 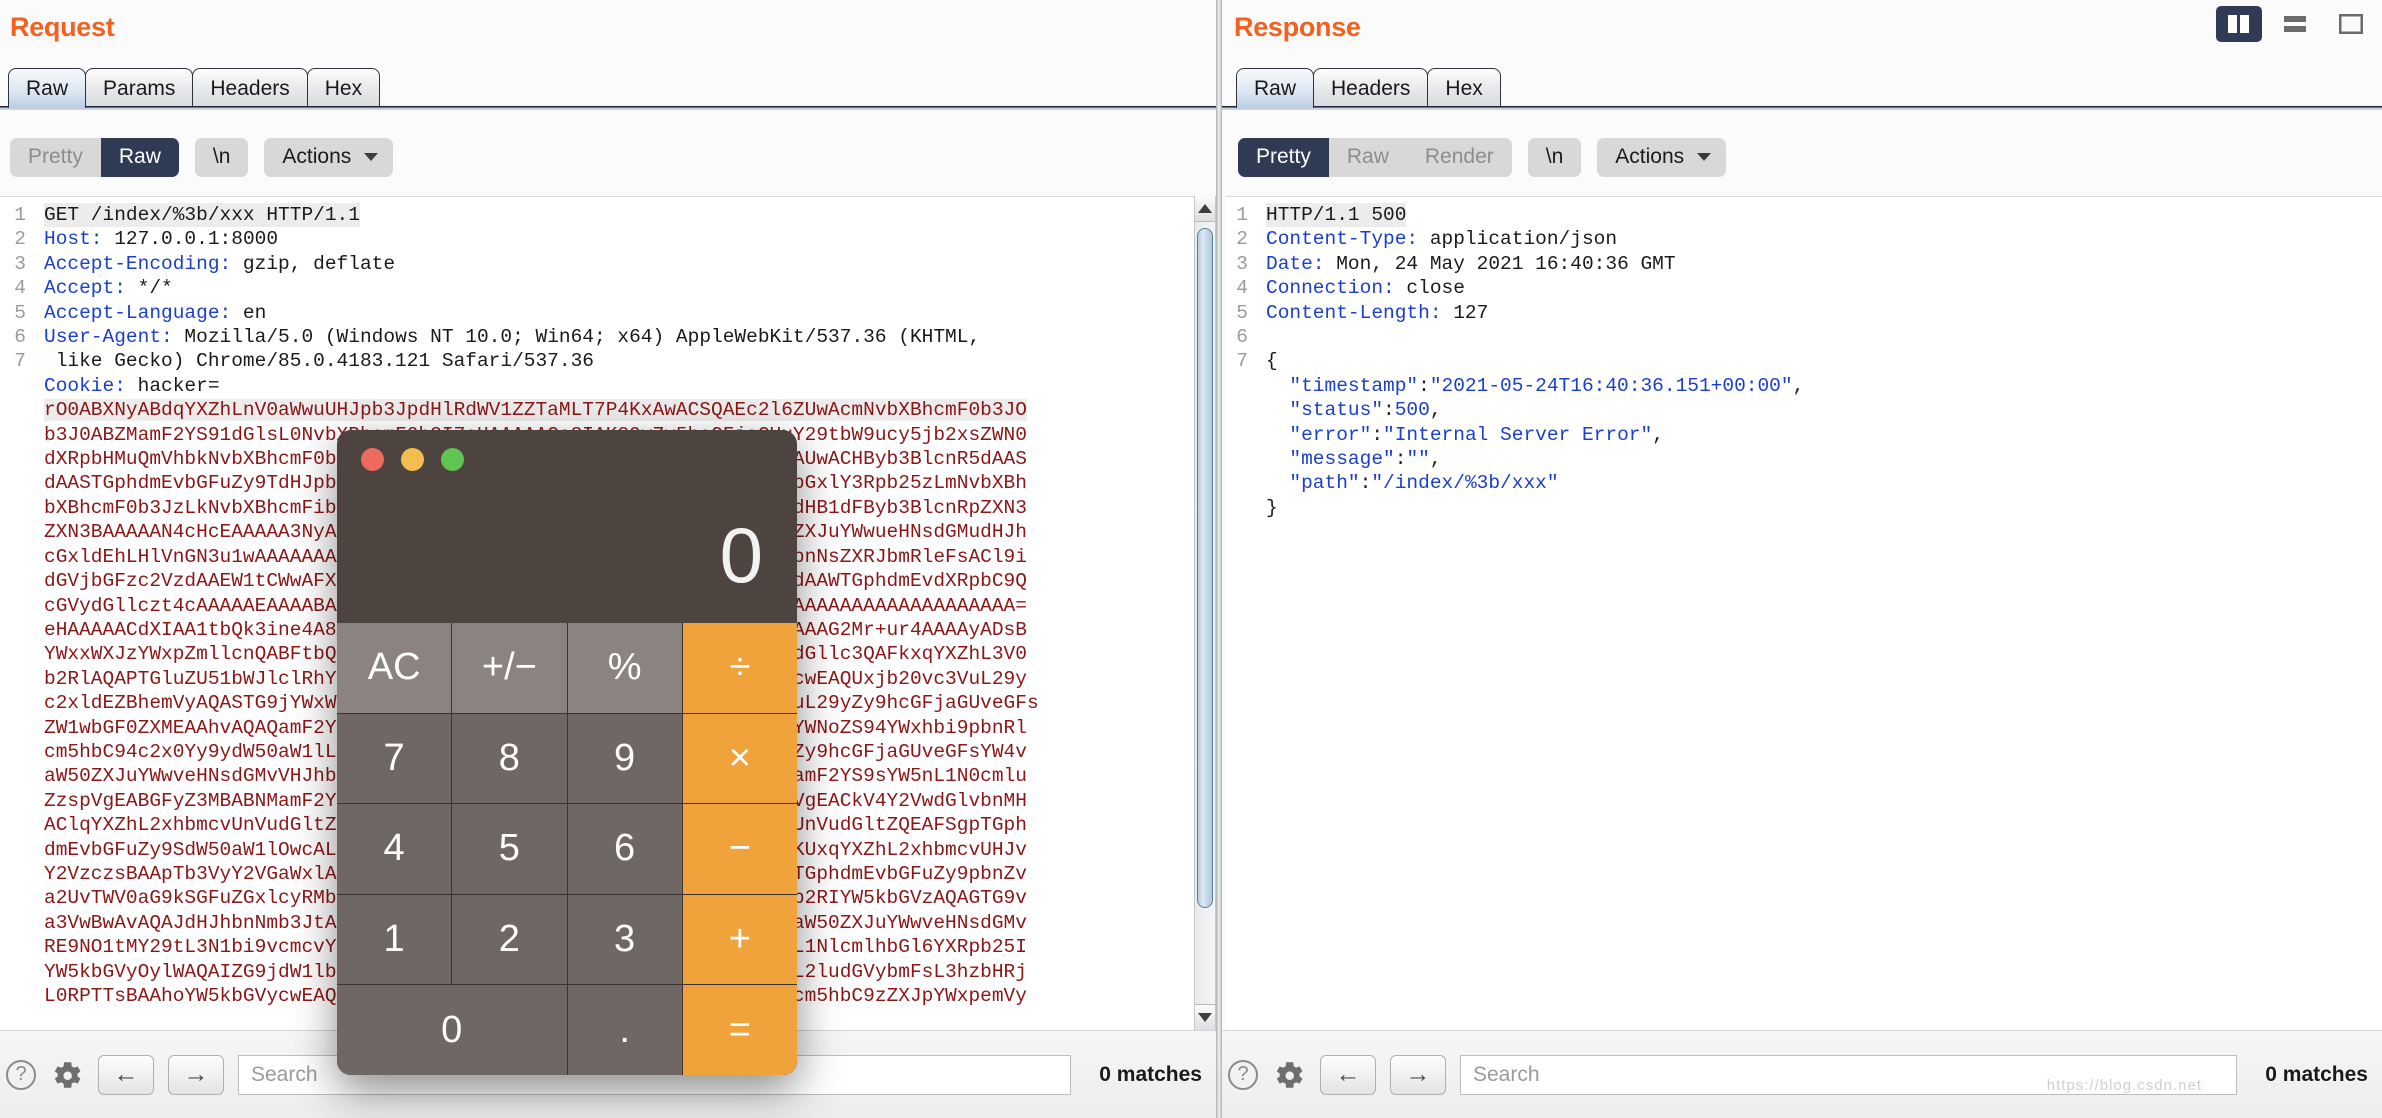 I want to click on response-line-numbers: 1 2 3 4 5 6 7, so click(x=1241, y=359).